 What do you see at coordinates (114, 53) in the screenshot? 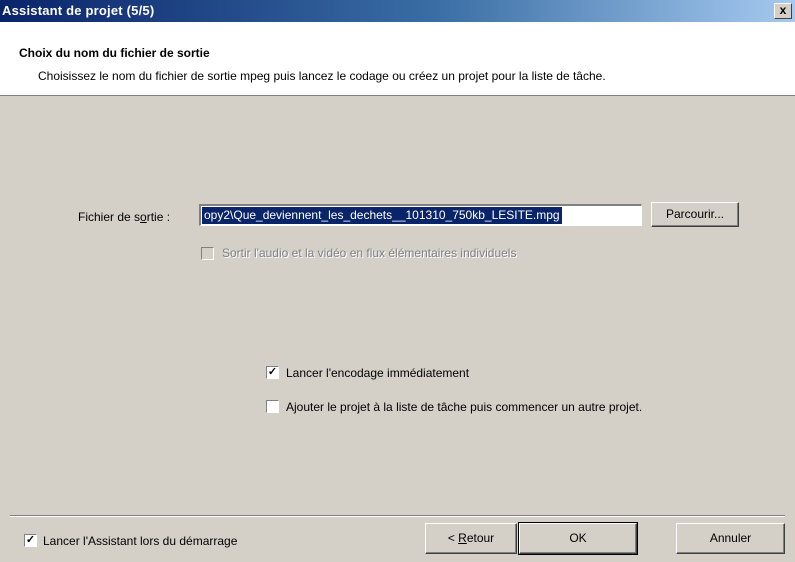
I see `page-title: Choix du nom du fichier de sortie` at bounding box center [114, 53].